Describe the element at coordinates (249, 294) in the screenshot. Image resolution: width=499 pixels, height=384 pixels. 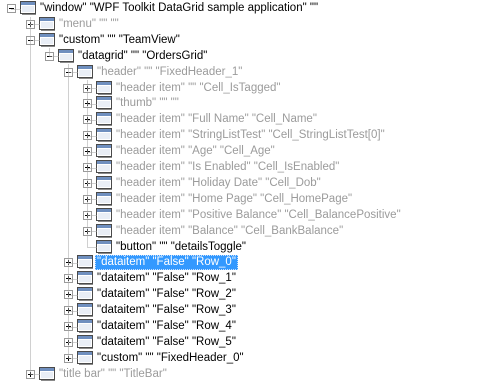
I see `tree-node-dataitem-row-2: "dataitem" "False" "Row_2"` at that location.